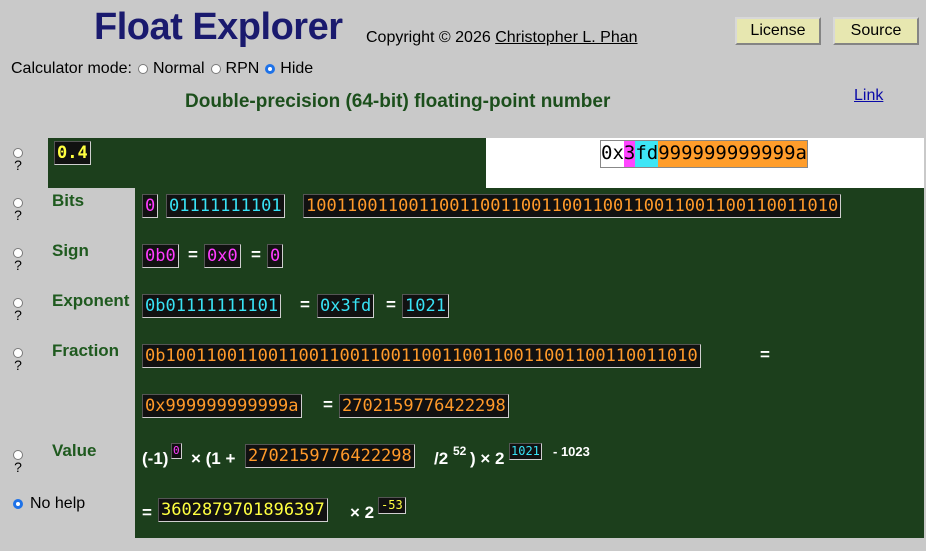  I want to click on mode-hide: Hide, so click(289, 69).